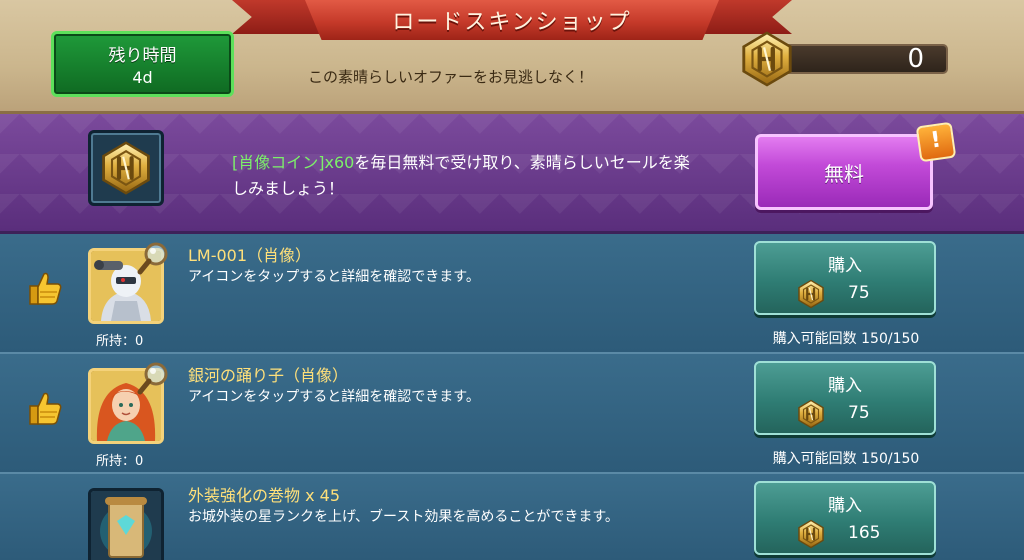  What do you see at coordinates (864, 533) in the screenshot?
I see `buy-price: 165` at bounding box center [864, 533].